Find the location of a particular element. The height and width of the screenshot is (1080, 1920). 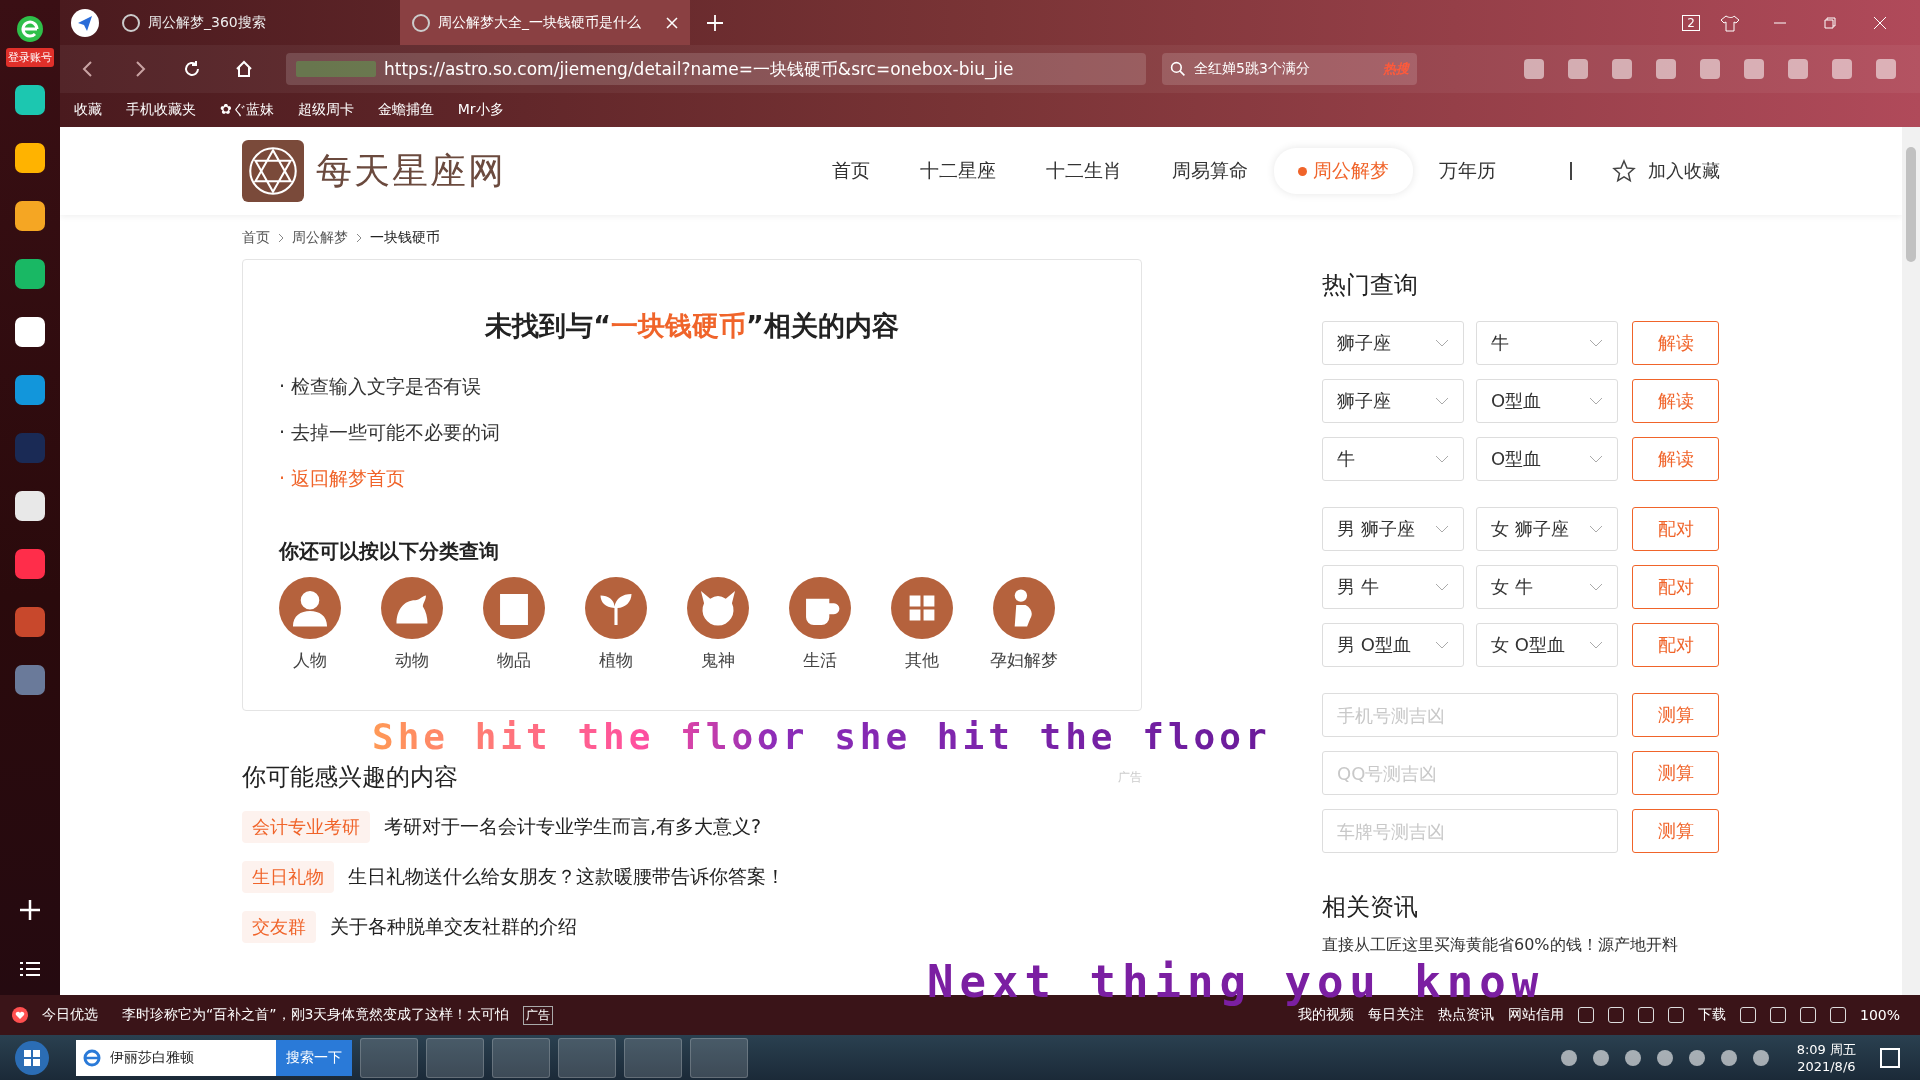

clover-icon is located at coordinates (922, 608).